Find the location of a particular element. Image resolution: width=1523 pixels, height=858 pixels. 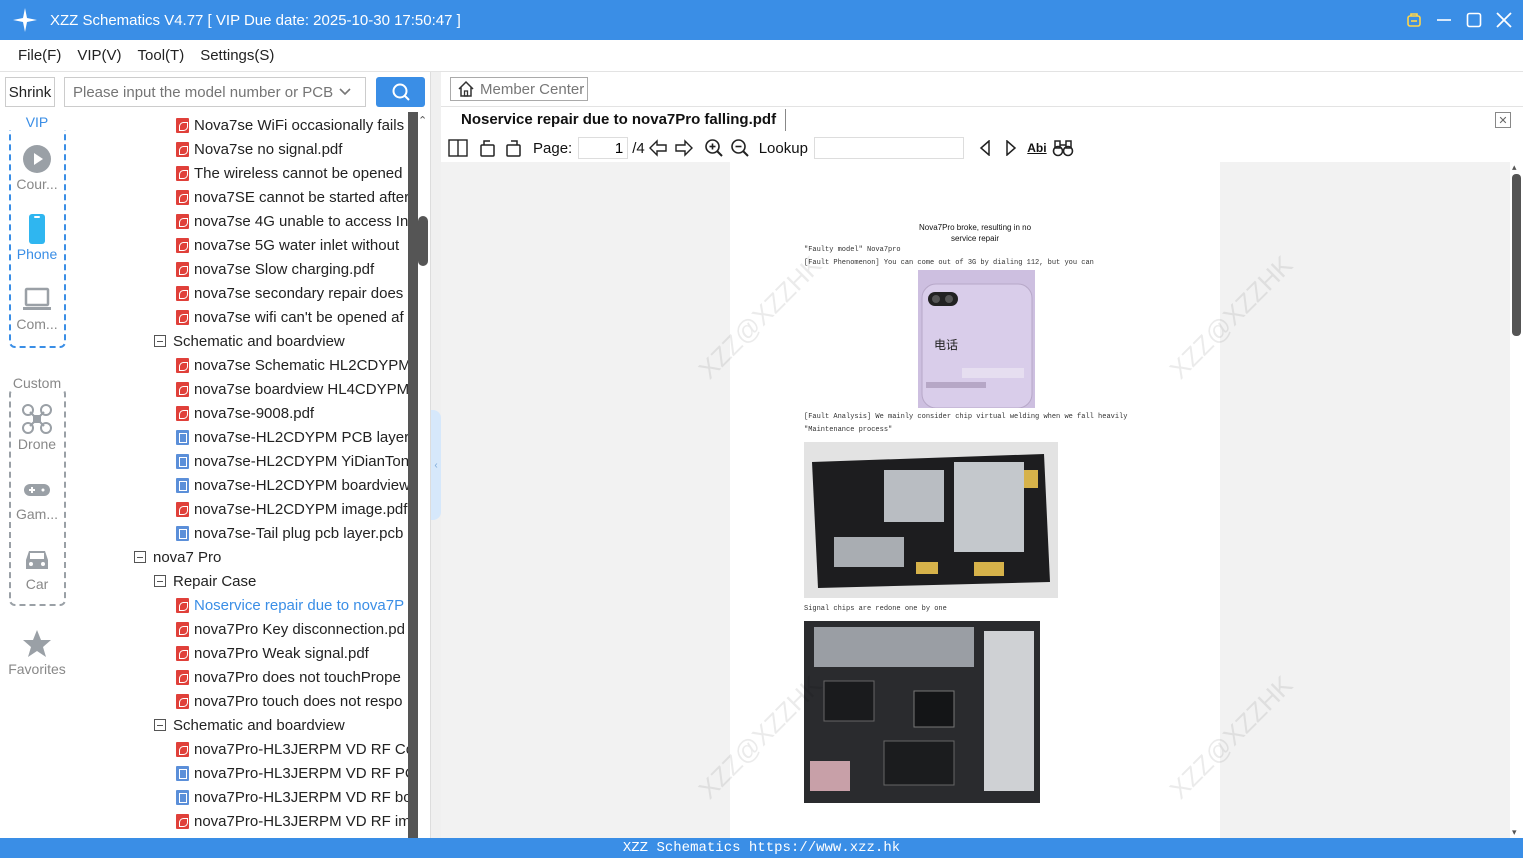

tree-file: nova7Pro-HL3JERPM VD RF boa is located at coordinates (292, 797).